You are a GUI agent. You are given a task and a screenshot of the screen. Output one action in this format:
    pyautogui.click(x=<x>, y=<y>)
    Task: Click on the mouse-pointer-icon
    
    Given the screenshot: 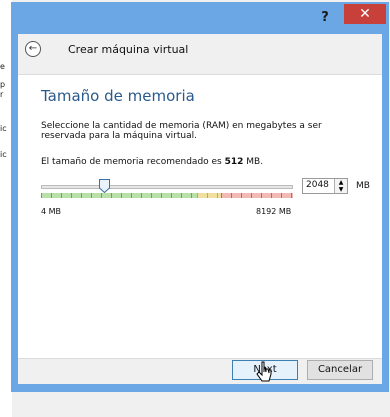 What is the action you would take?
    pyautogui.click(x=264, y=371)
    